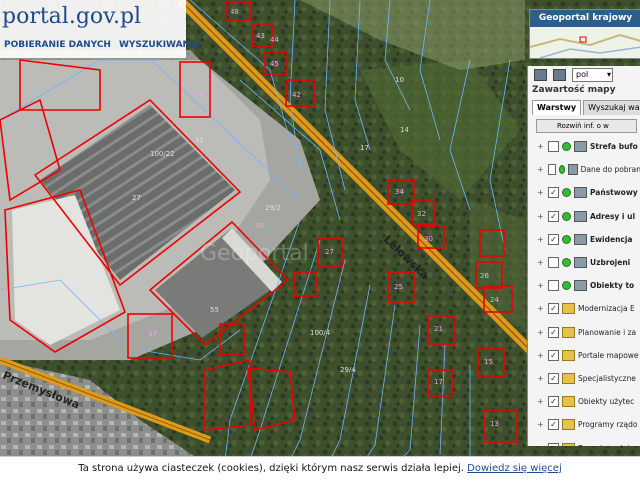  I want to click on layer-row: + ✓ Państwowy, so click(584, 192).